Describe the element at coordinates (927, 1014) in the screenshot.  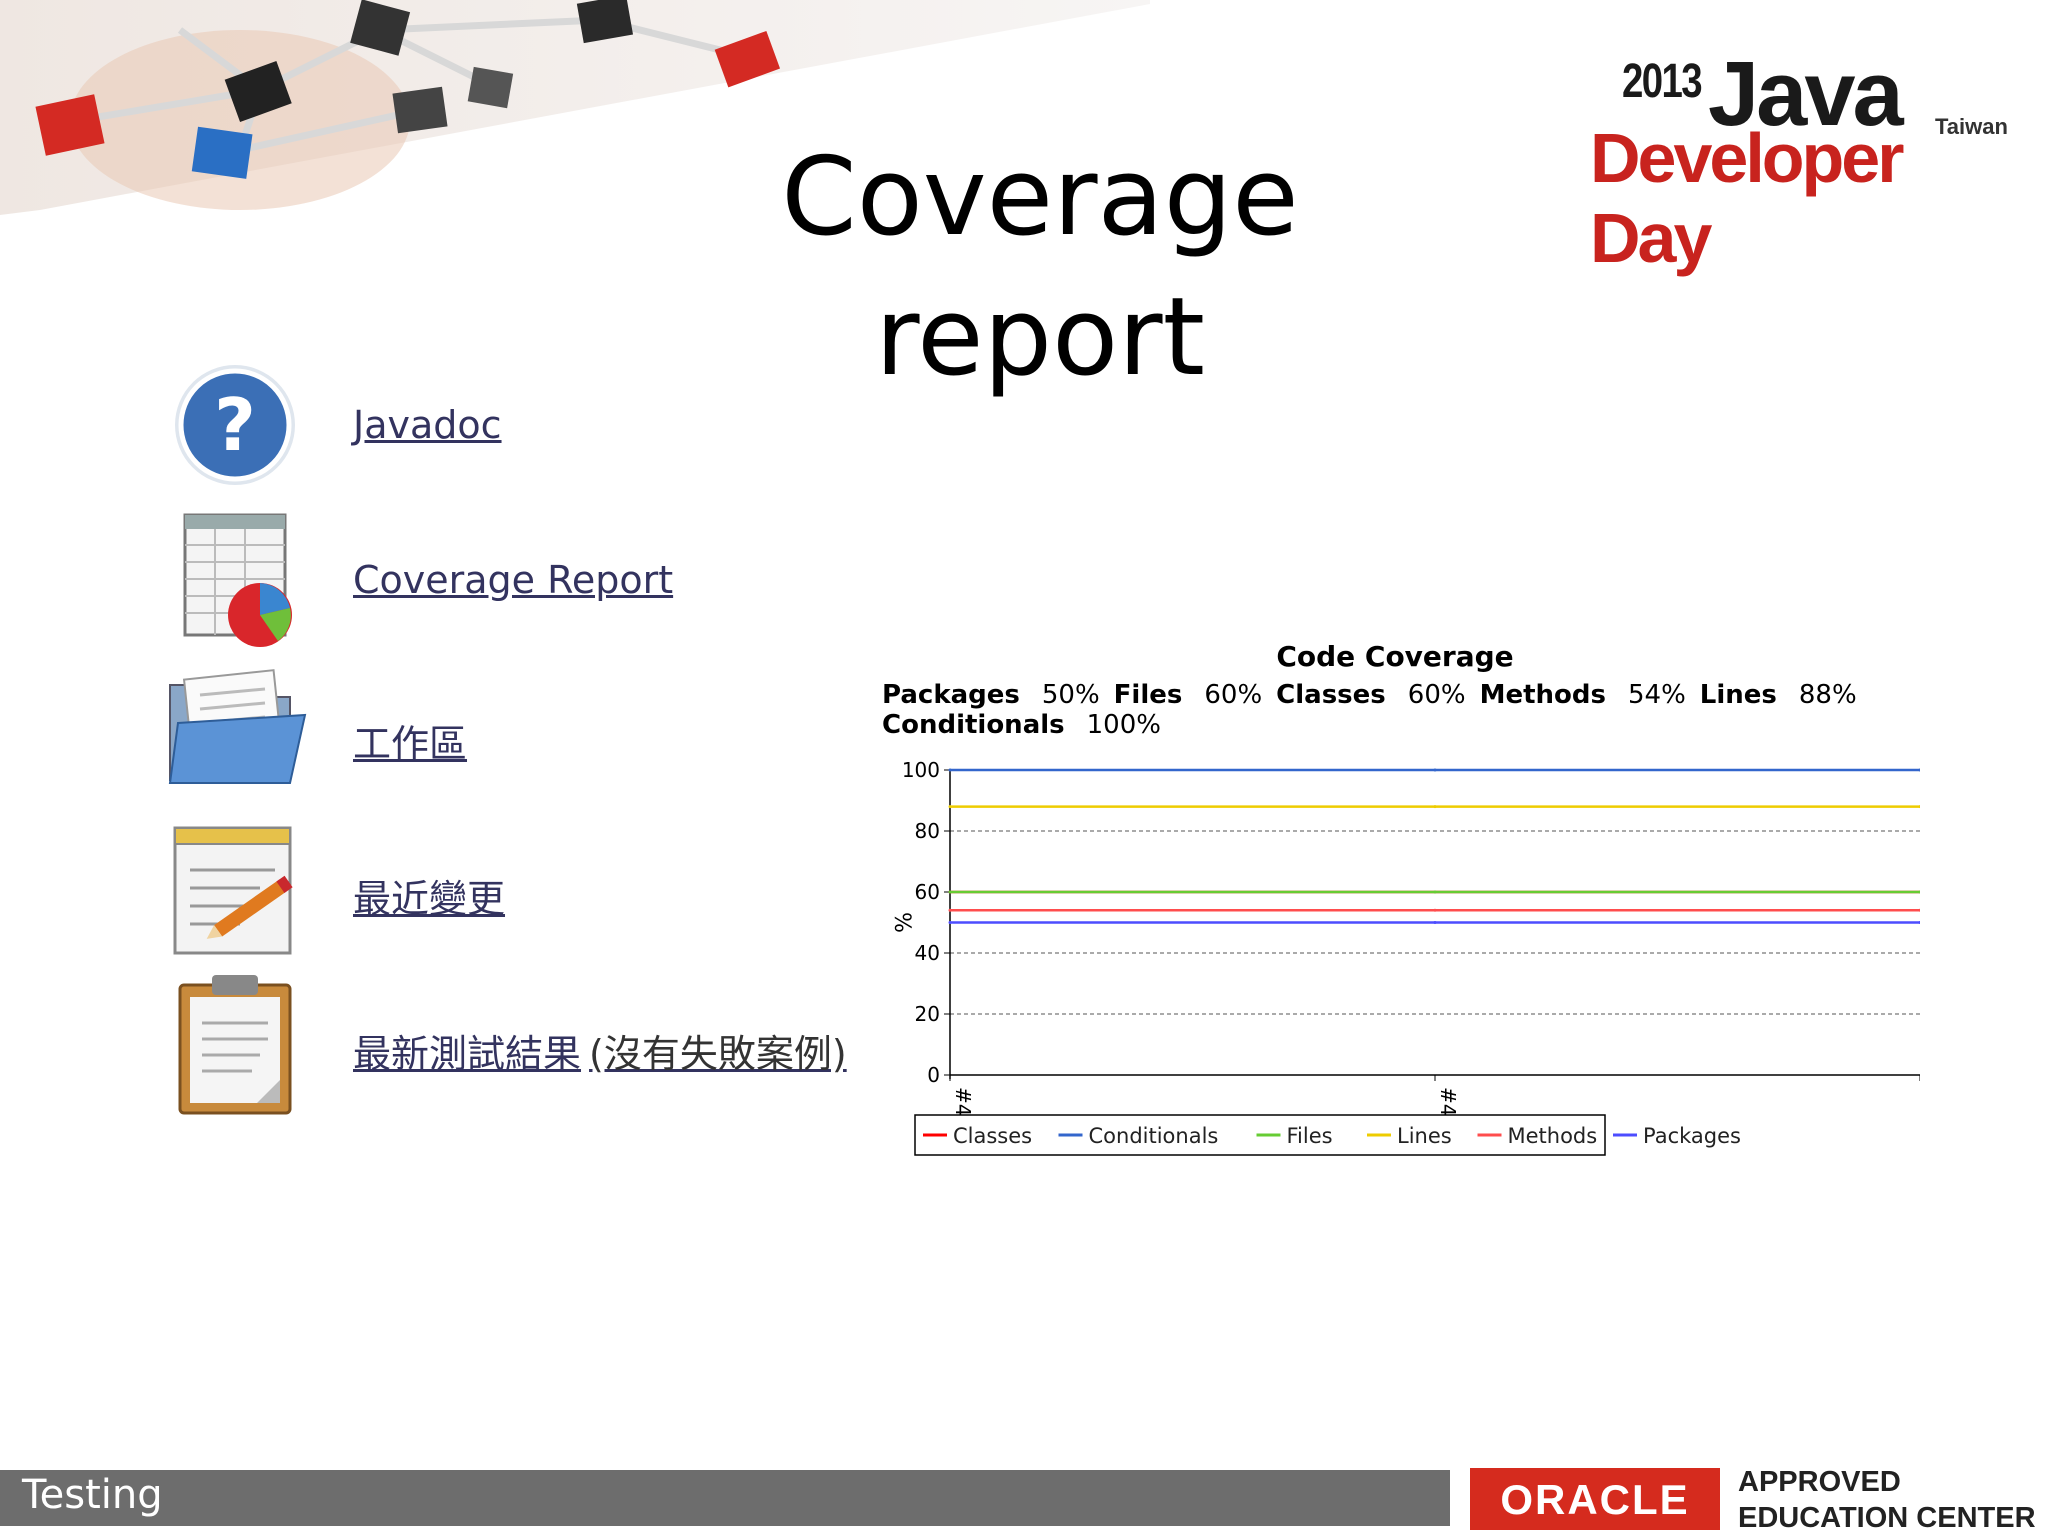
I see `y-tick-label: 20` at that location.